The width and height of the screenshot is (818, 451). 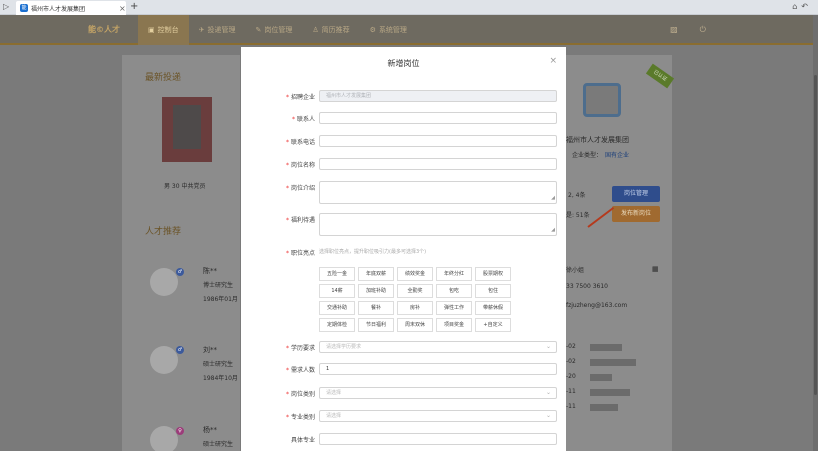 What do you see at coordinates (577, 195) in the screenshot?
I see `stat-line-1: 2, 4条` at bounding box center [577, 195].